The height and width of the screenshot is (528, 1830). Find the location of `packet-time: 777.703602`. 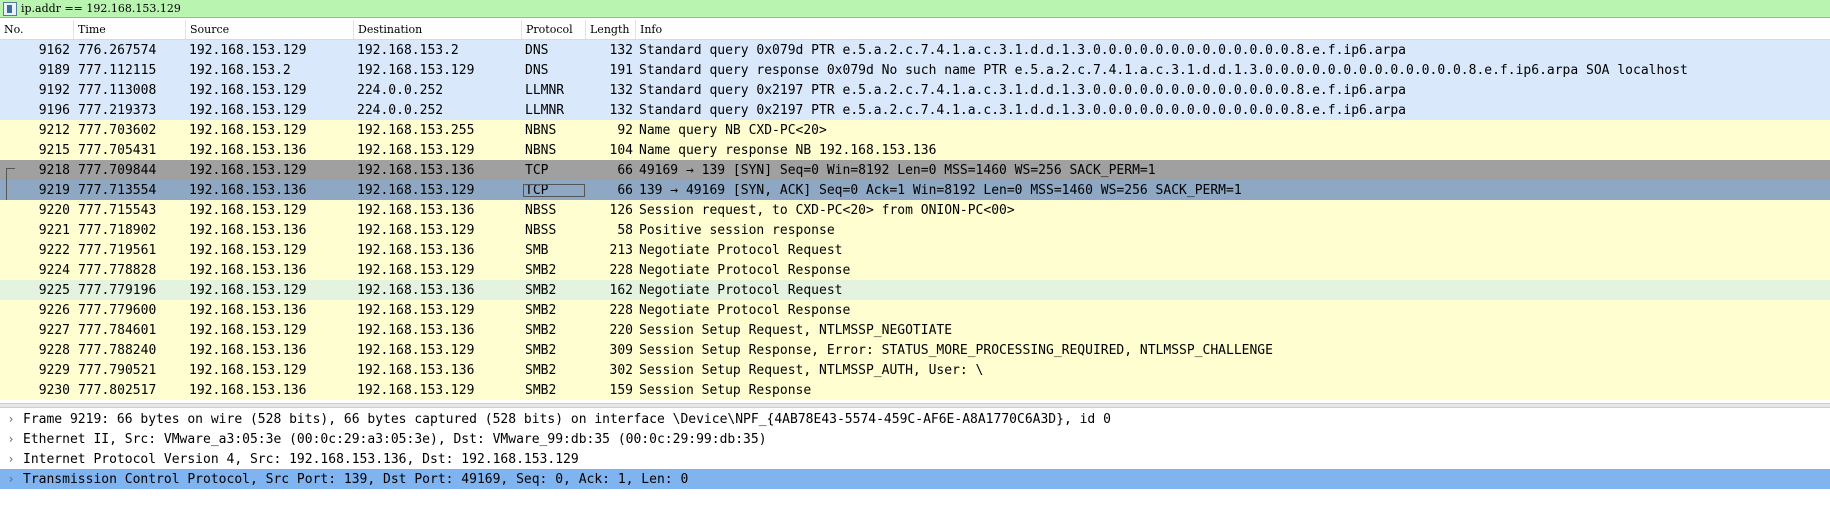

packet-time: 777.703602 is located at coordinates (117, 130).